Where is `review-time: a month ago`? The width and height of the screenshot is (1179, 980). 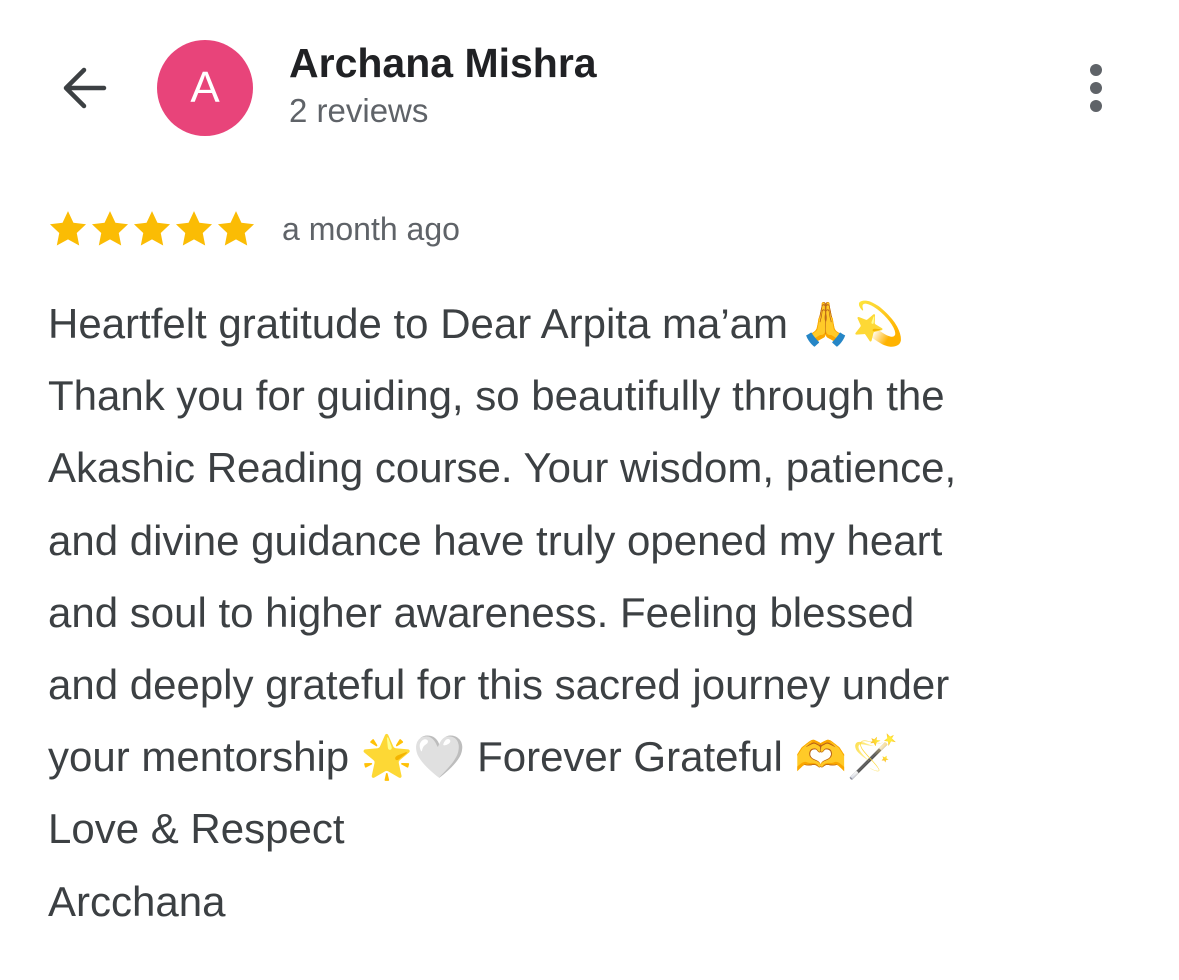
review-time: a month ago is located at coordinates (371, 228).